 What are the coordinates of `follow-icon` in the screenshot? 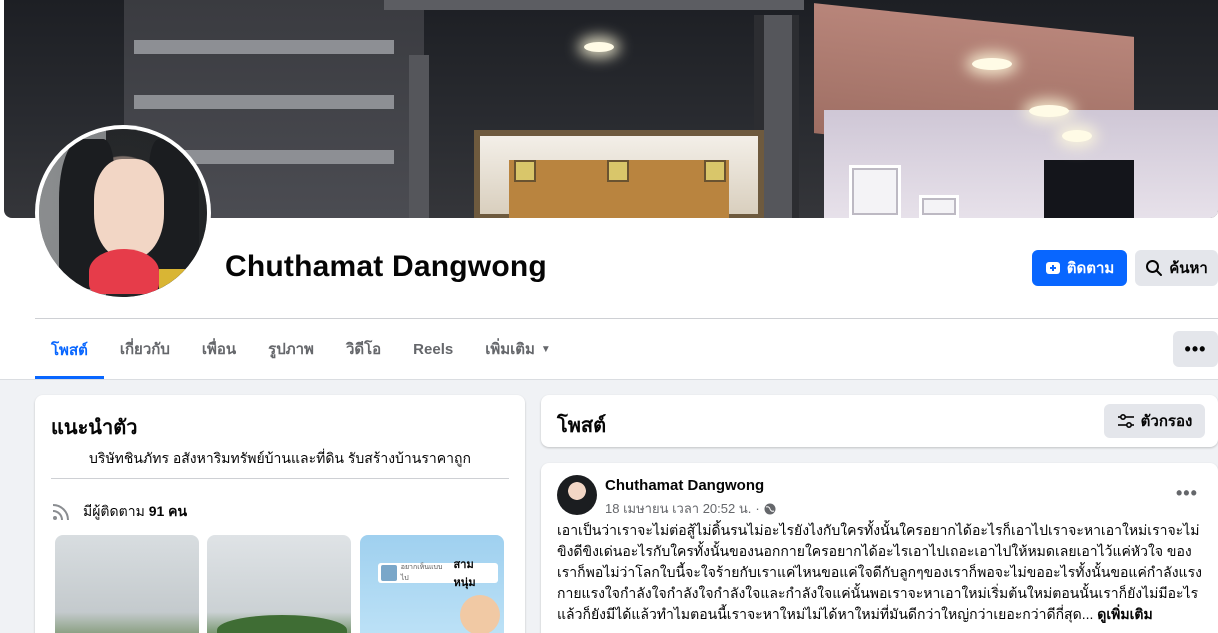 It's located at (1052, 268).